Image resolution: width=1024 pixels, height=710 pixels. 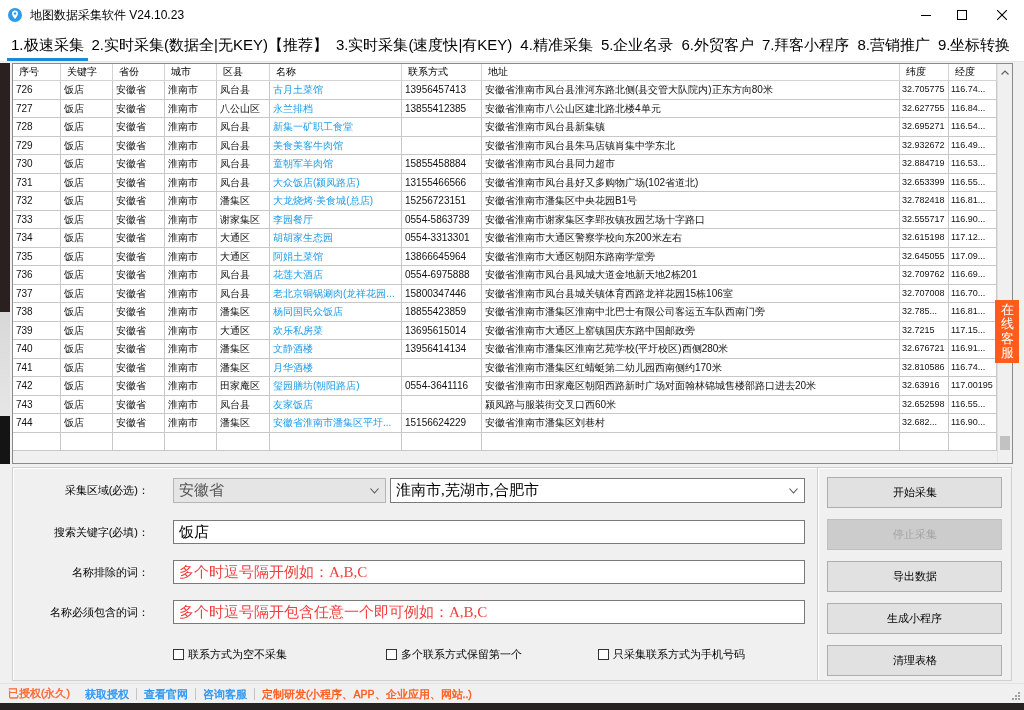 I want to click on table-cell: 13956457413, so click(x=442, y=90).